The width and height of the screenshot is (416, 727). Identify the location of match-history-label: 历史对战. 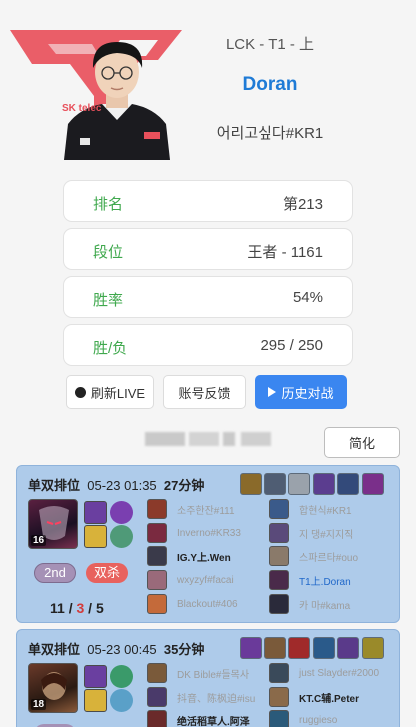
(307, 393).